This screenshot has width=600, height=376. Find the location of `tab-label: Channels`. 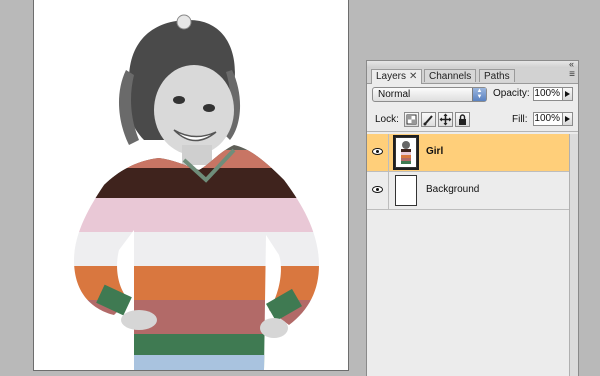

tab-label: Channels is located at coordinates (450, 76).